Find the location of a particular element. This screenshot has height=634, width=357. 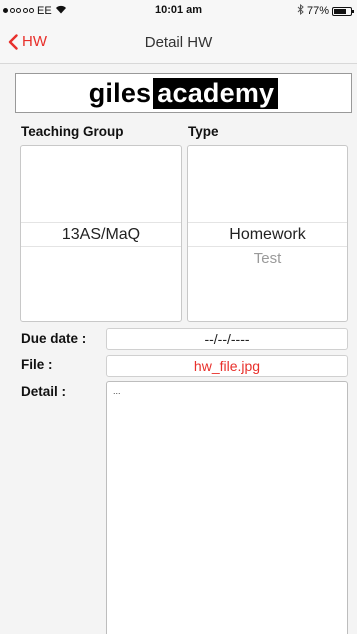

due-date-label: Due date : is located at coordinates (54, 338).